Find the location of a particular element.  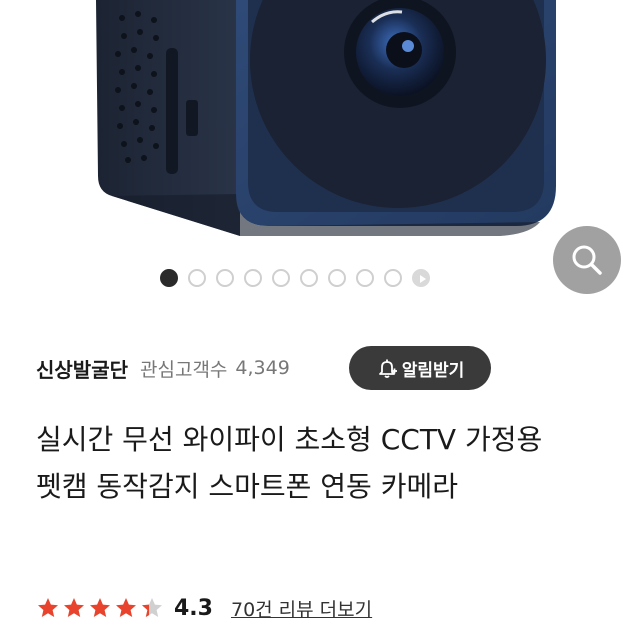

carousel-dot-video-play-icon is located at coordinates (421, 278).